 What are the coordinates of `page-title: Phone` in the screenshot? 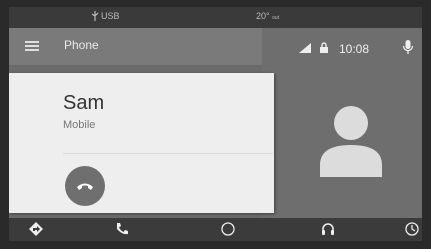 It's located at (81, 45).